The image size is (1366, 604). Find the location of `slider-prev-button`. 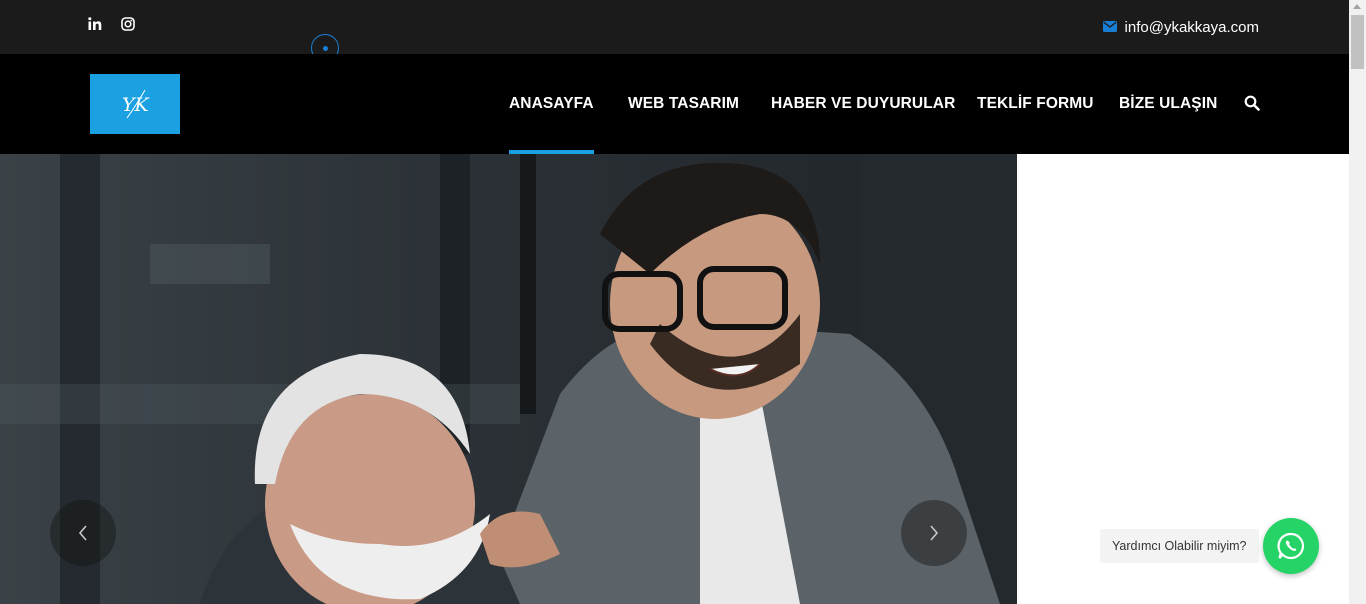

slider-prev-button is located at coordinates (83, 533).